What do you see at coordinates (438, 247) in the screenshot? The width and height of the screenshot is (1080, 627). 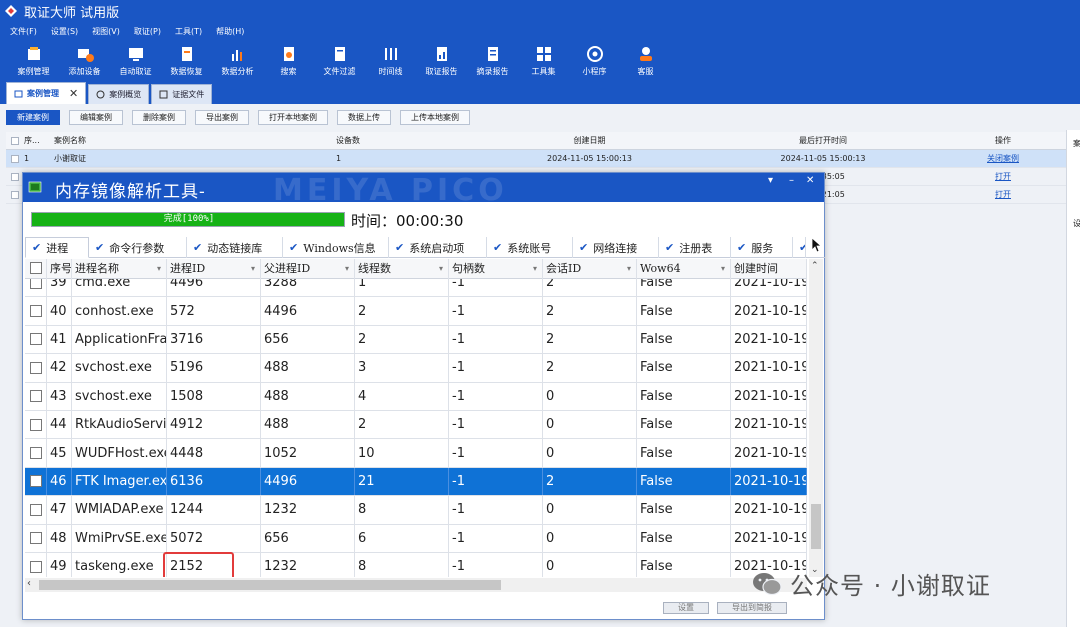 I see `dialog-tab-4: ✔ 系统启动项` at bounding box center [438, 247].